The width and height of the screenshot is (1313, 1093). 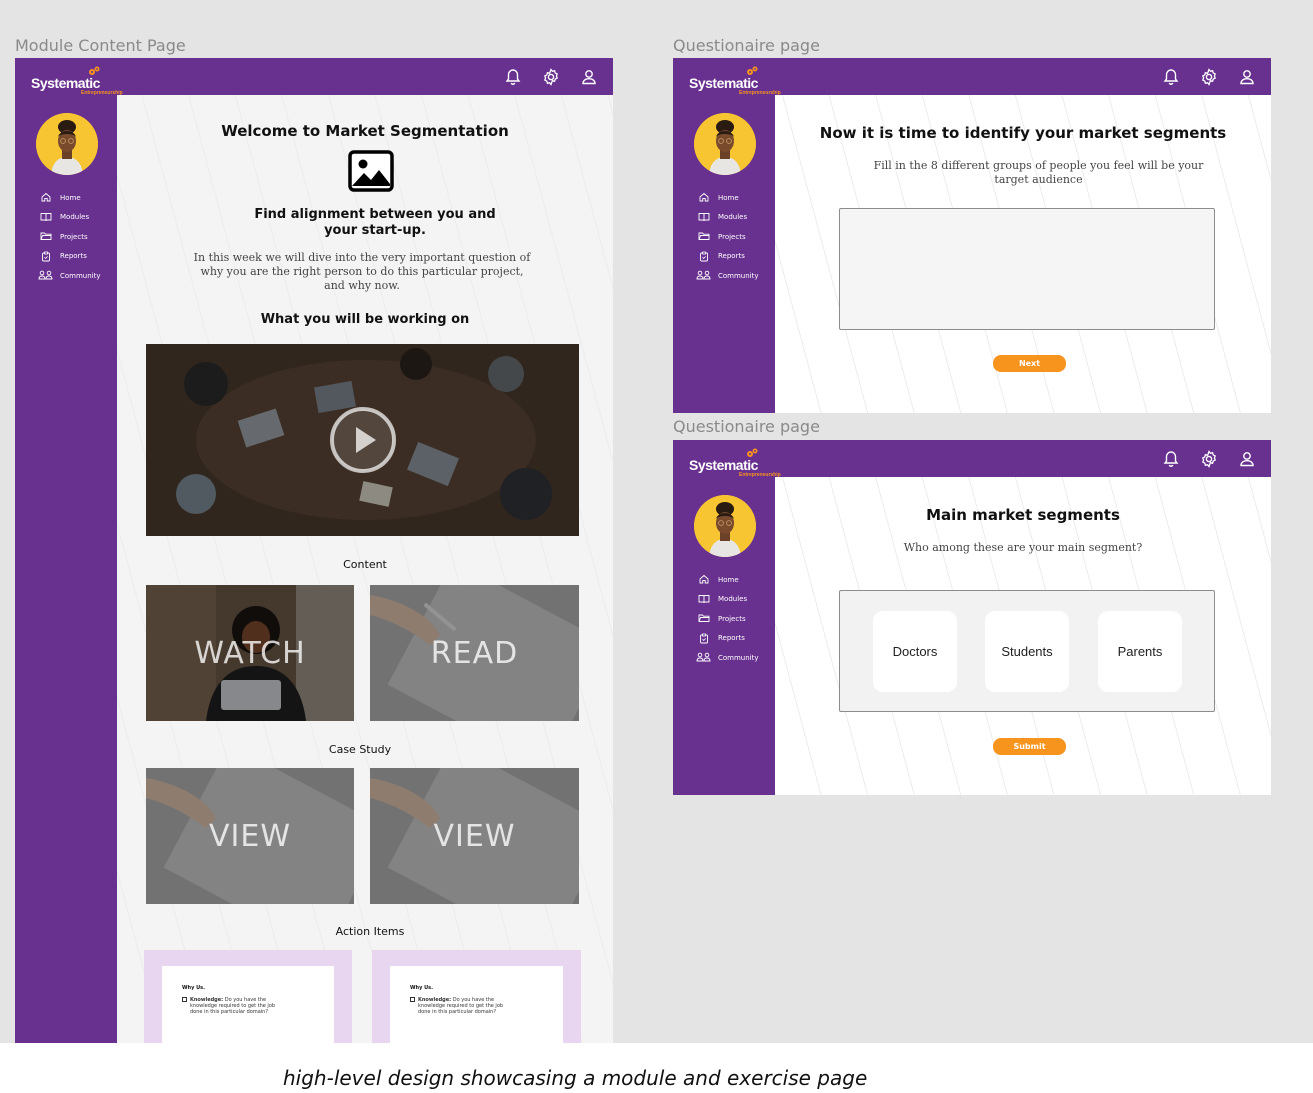 I want to click on case-study-card-2: VIEW, so click(x=474, y=836).